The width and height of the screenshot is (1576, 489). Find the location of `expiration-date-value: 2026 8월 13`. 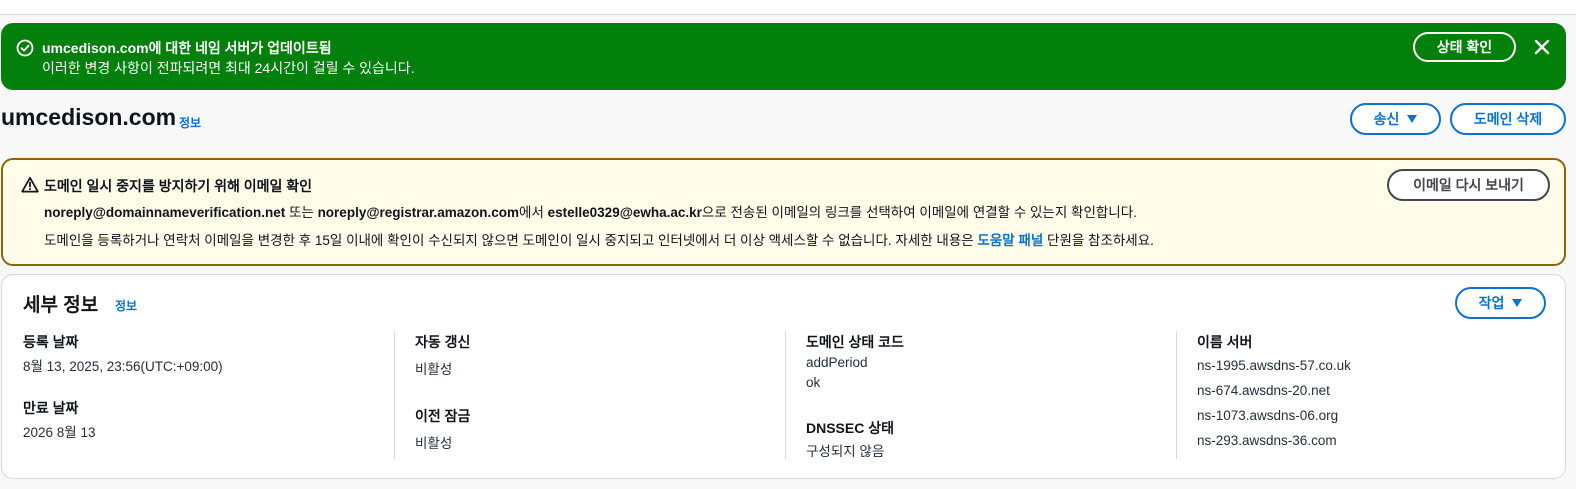

expiration-date-value: 2026 8월 13 is located at coordinates (59, 432).